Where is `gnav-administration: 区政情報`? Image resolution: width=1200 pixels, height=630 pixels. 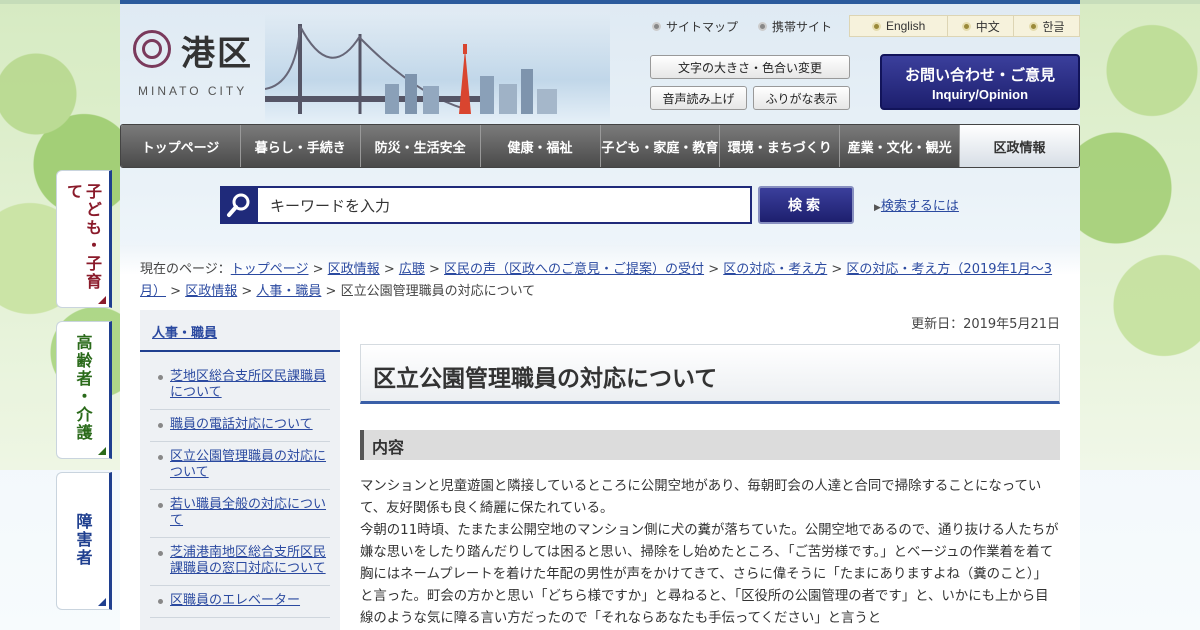
gnav-administration: 区政情報 is located at coordinates (1019, 146).